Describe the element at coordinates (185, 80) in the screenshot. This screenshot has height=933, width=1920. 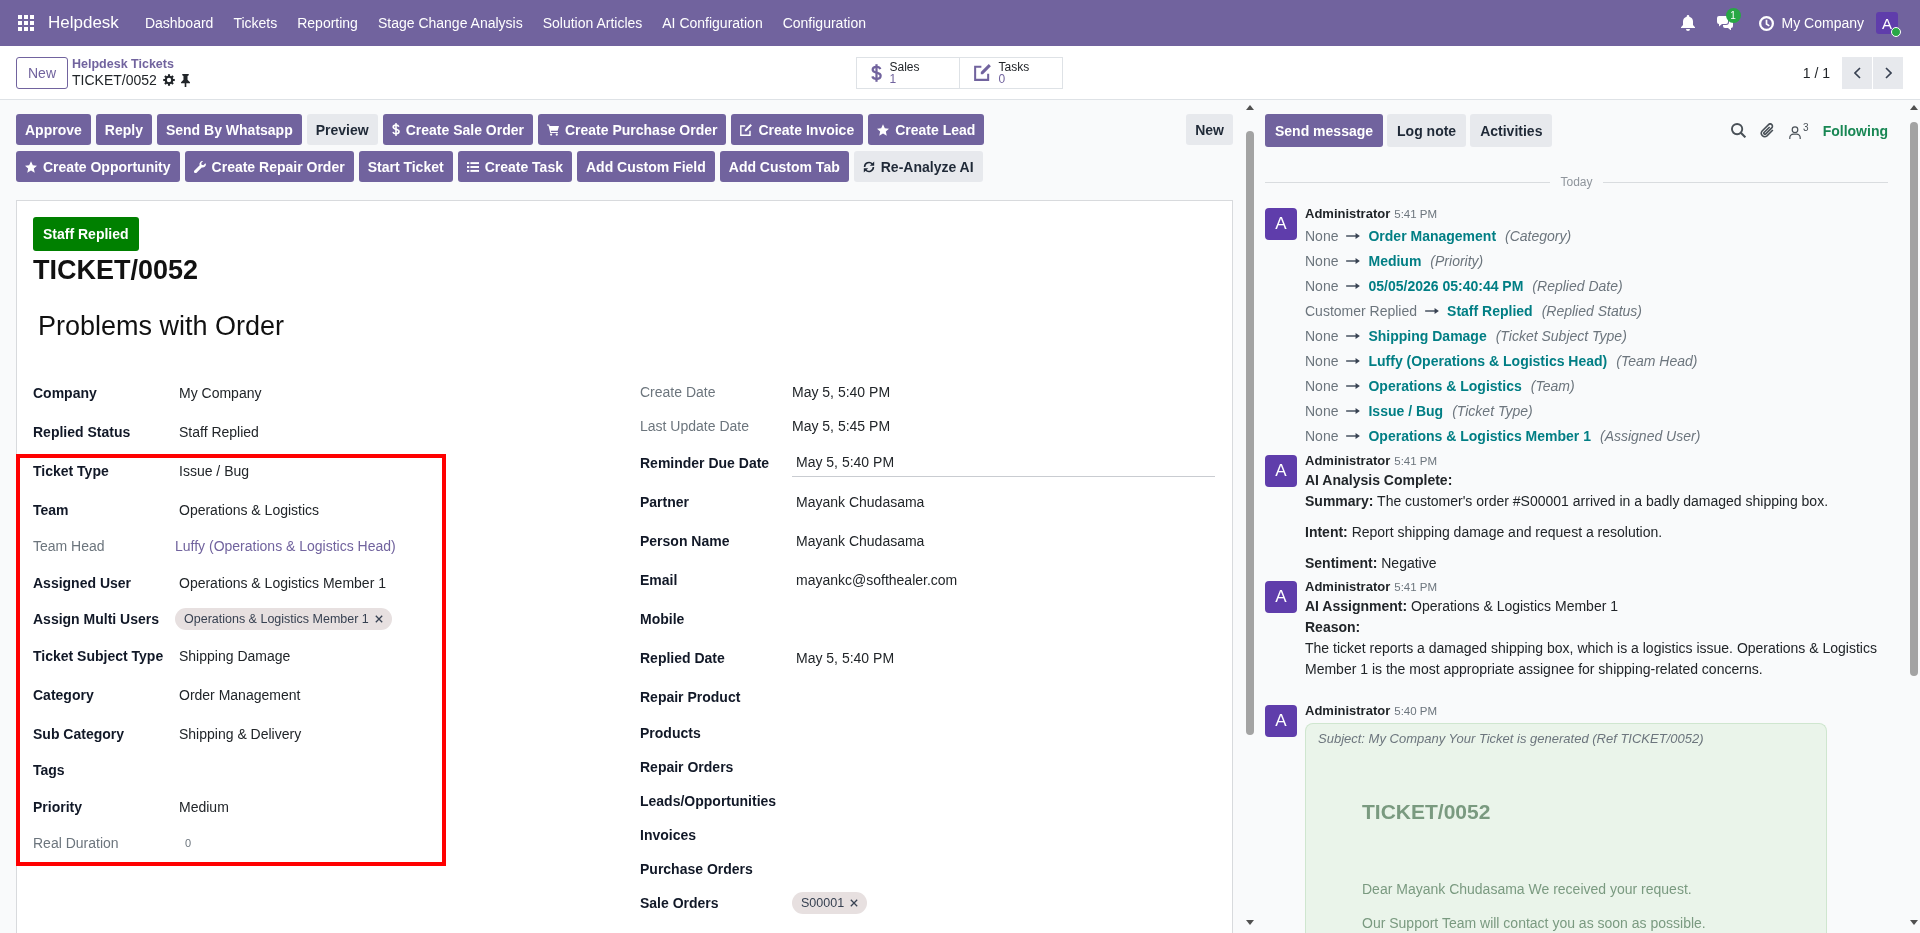
I see `pin-icon` at that location.